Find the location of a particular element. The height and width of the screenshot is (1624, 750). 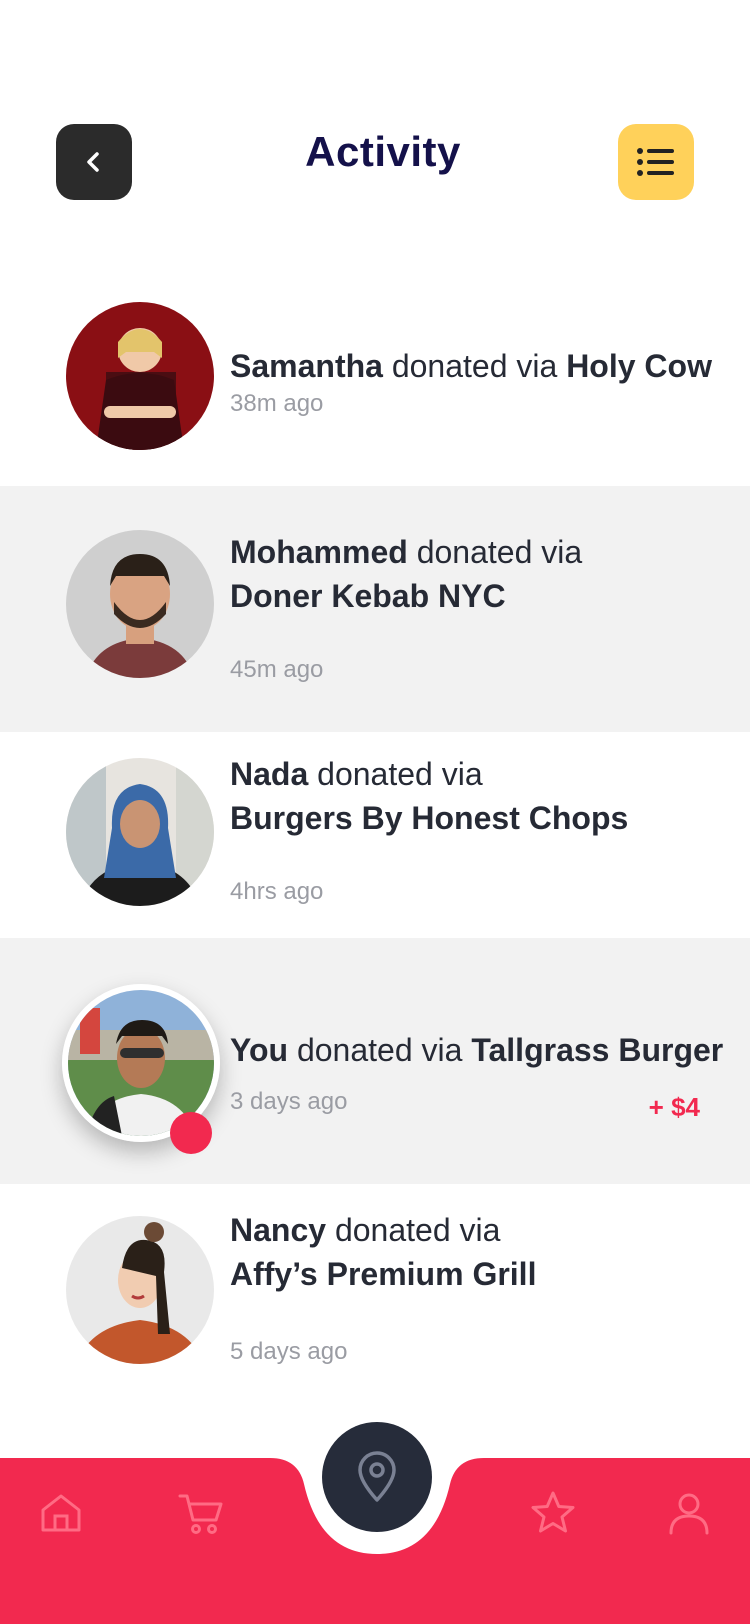

activity-time: 45m ago is located at coordinates (277, 669).